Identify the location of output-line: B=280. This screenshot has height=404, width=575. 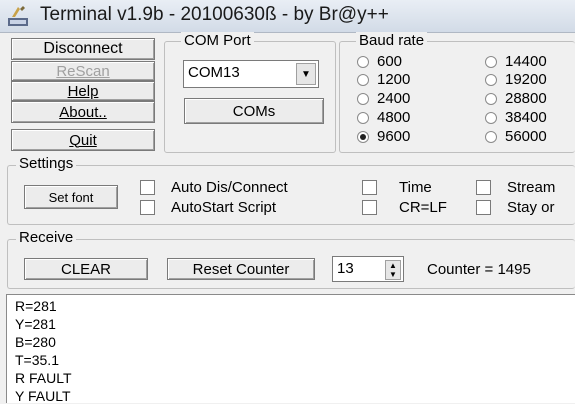
(35, 342).